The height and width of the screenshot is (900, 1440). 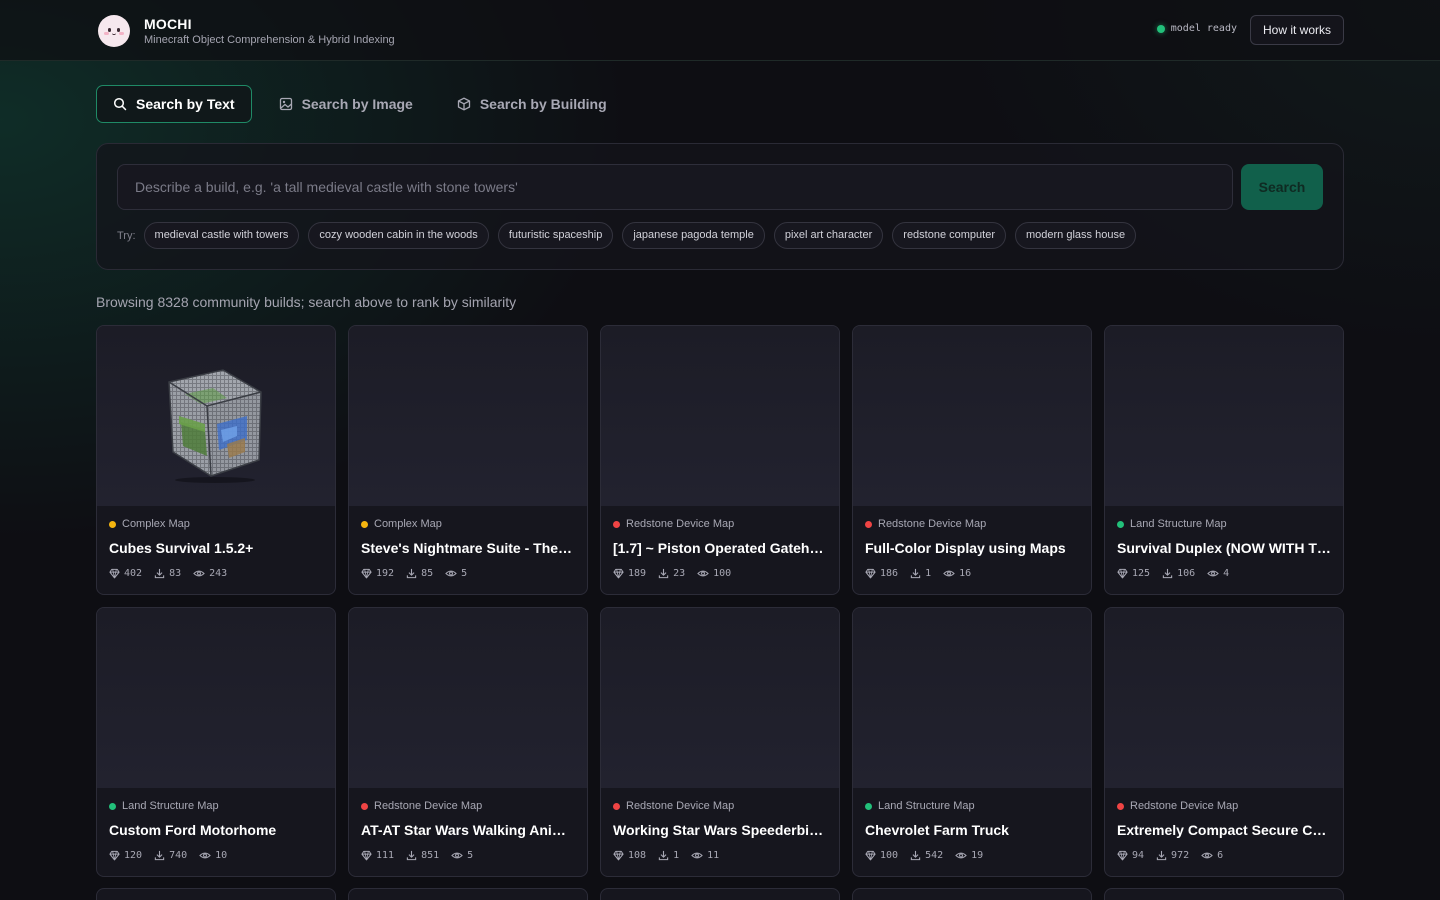 I want to click on status-dot-icon, so click(x=1160, y=28).